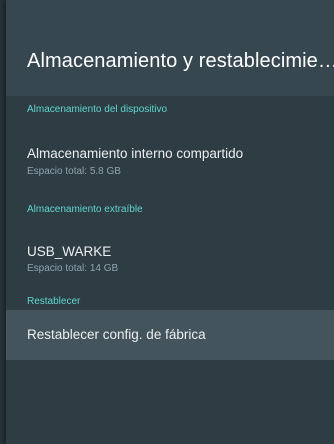 This screenshot has width=334, height=444. Describe the element at coordinates (73, 268) in the screenshot. I see `usb-storage-subtitle: Espacio total: 14 GB` at that location.